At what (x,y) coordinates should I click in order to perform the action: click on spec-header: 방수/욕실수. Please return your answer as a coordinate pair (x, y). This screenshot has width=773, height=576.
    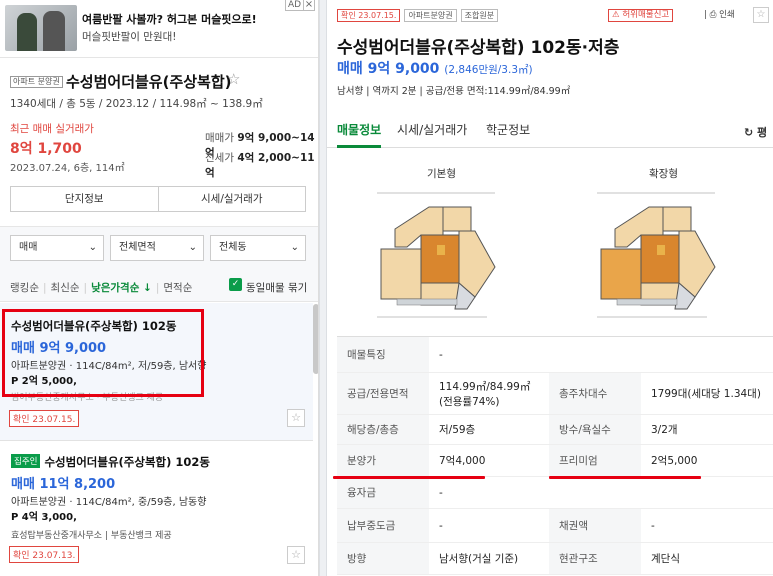
    Looking at the image, I should click on (595, 429).